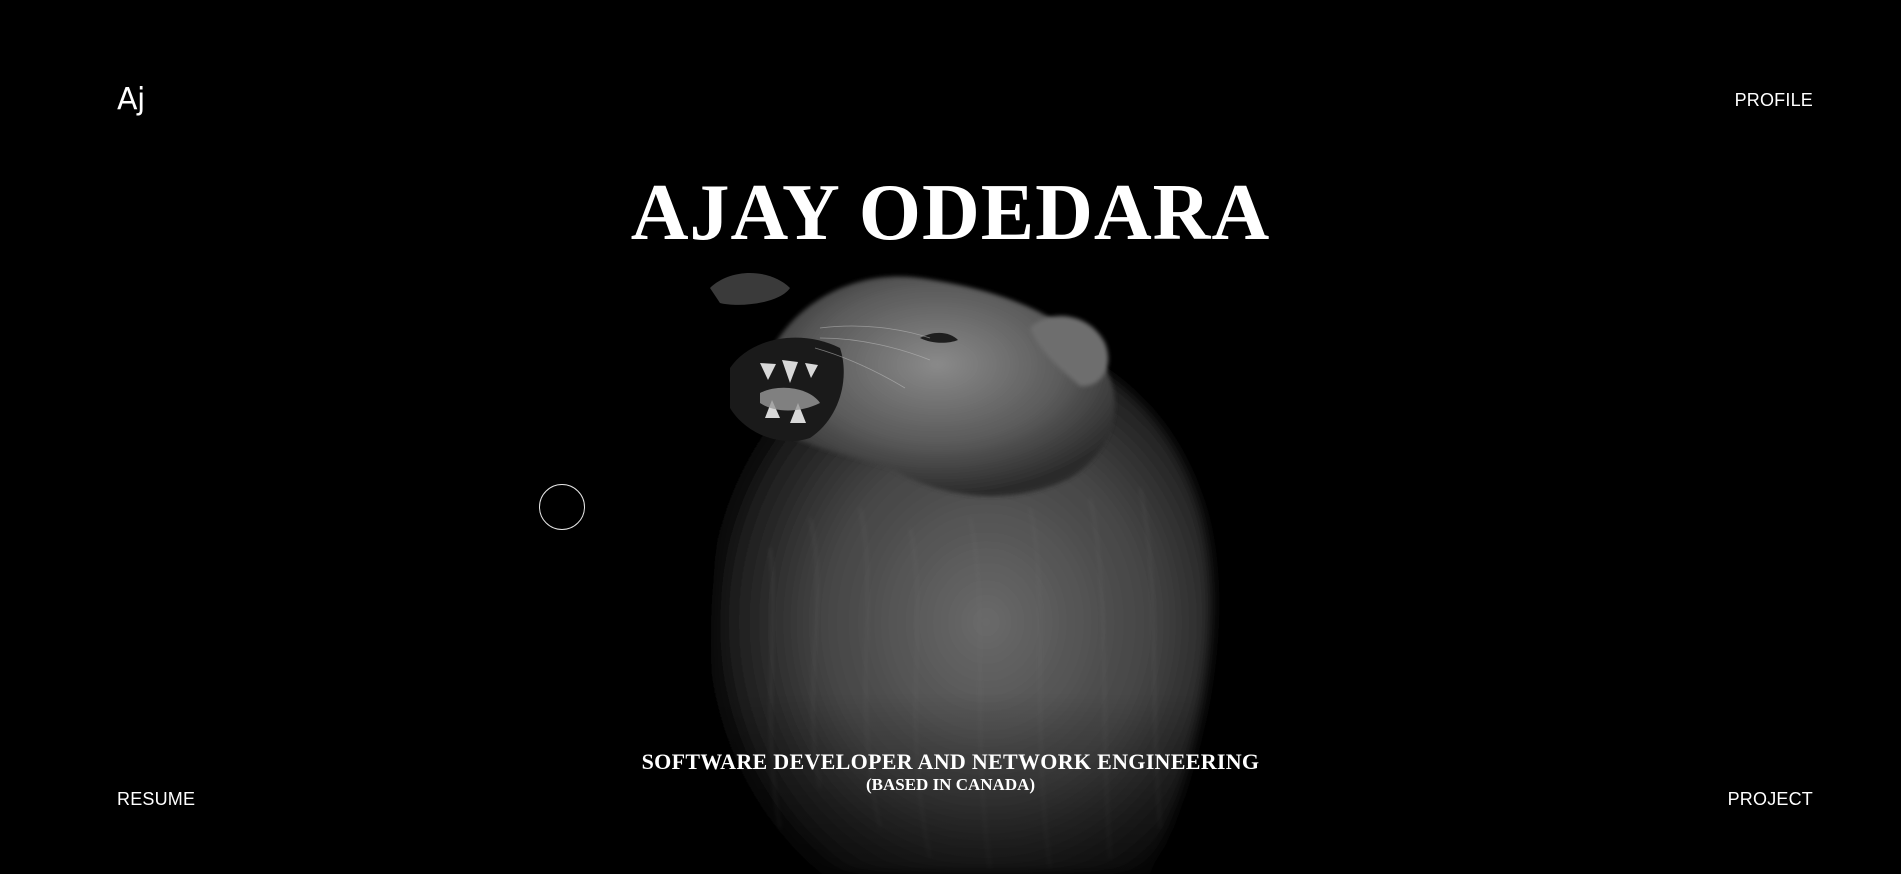 This screenshot has width=1901, height=874. What do you see at coordinates (156, 799) in the screenshot?
I see `nav-resume-link: RESUME` at bounding box center [156, 799].